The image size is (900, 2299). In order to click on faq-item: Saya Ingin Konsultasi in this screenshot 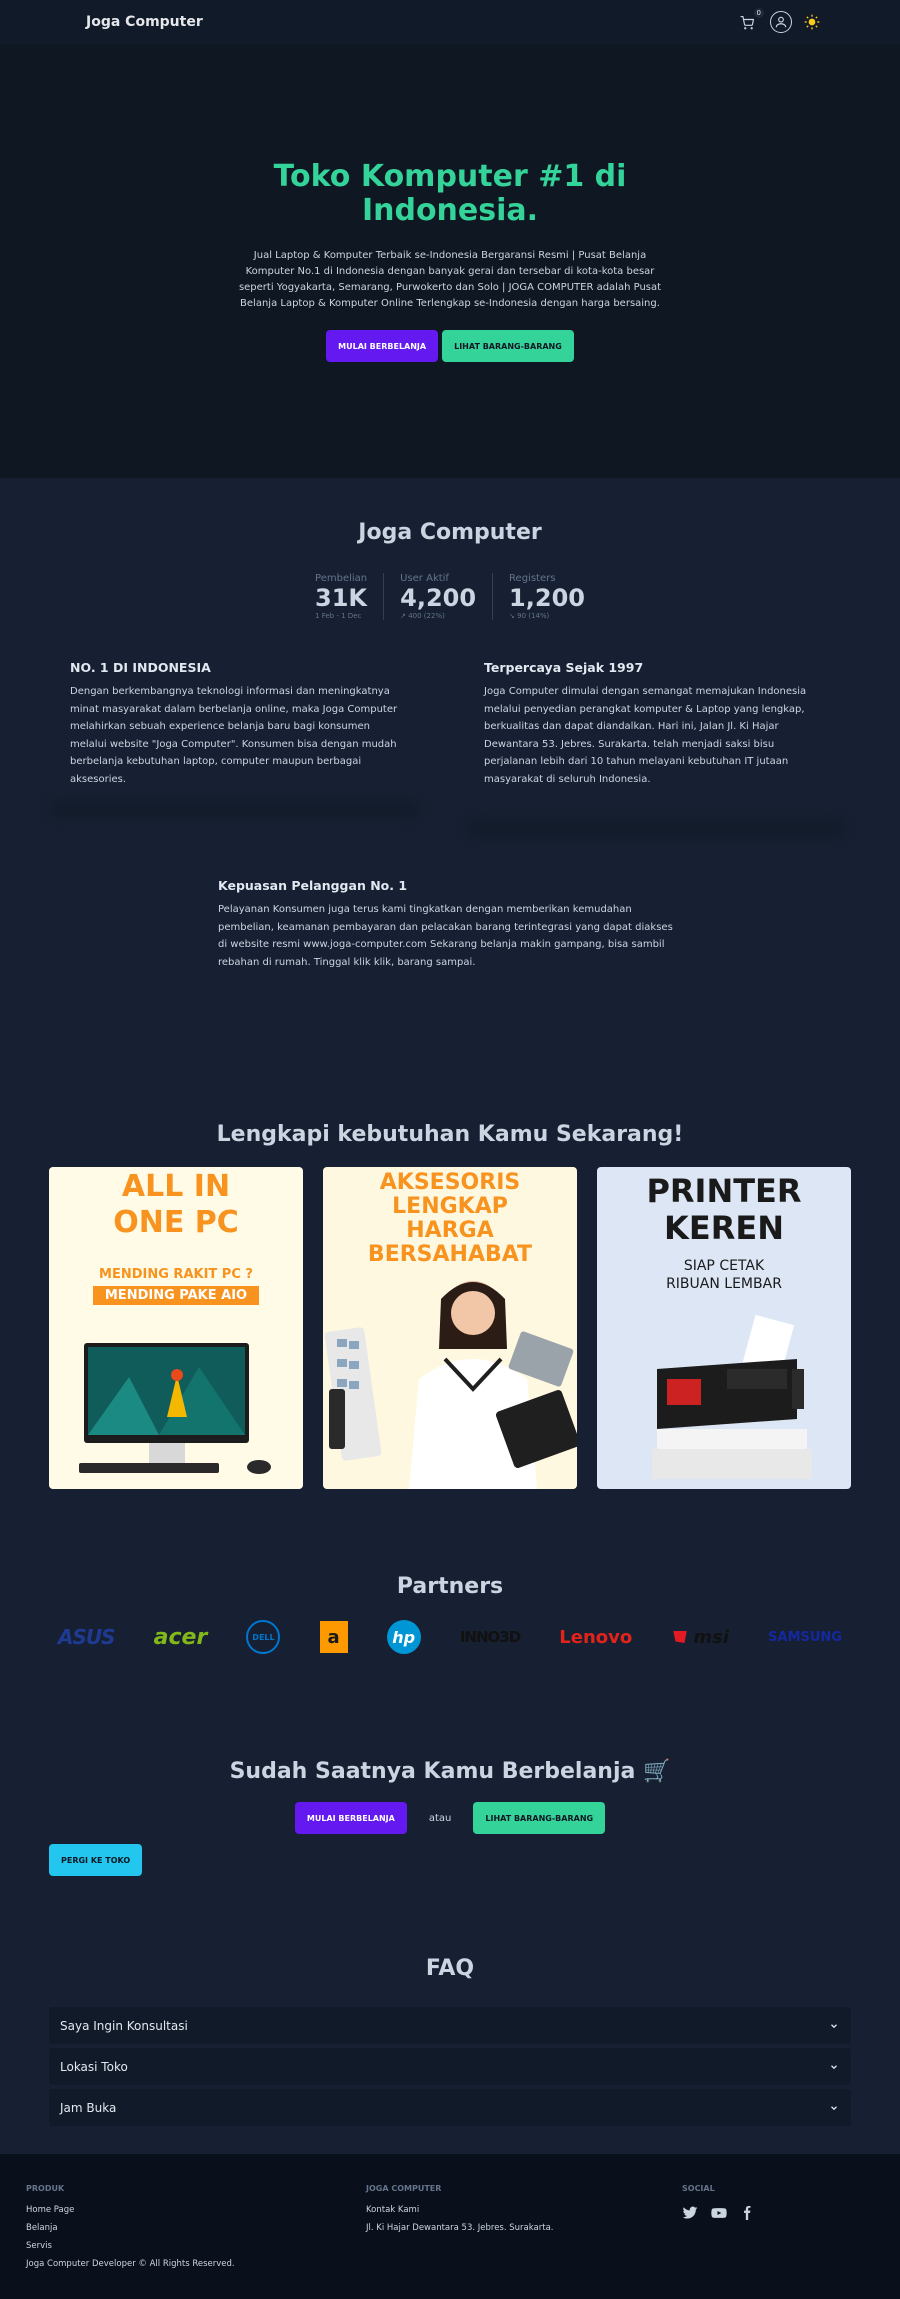, I will do `click(450, 2025)`.